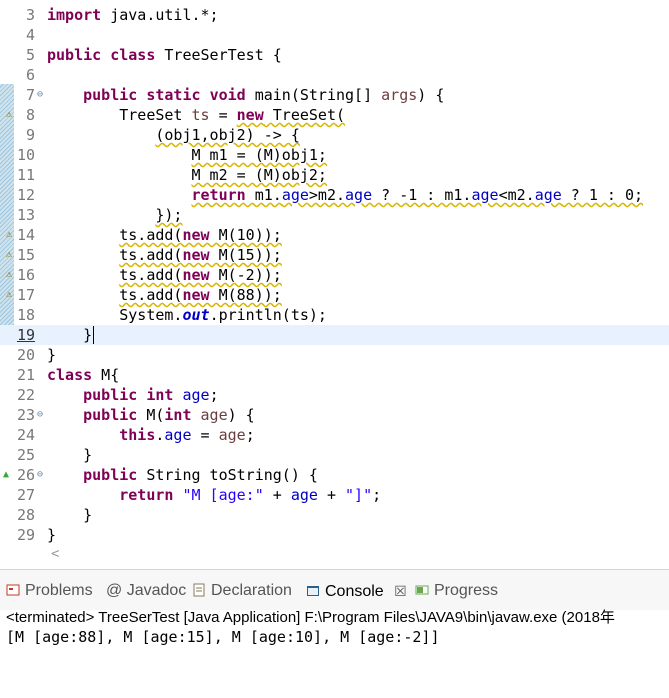 The width and height of the screenshot is (669, 698). Describe the element at coordinates (334, 215) in the screenshot. I see `code-line: 13 });` at that location.